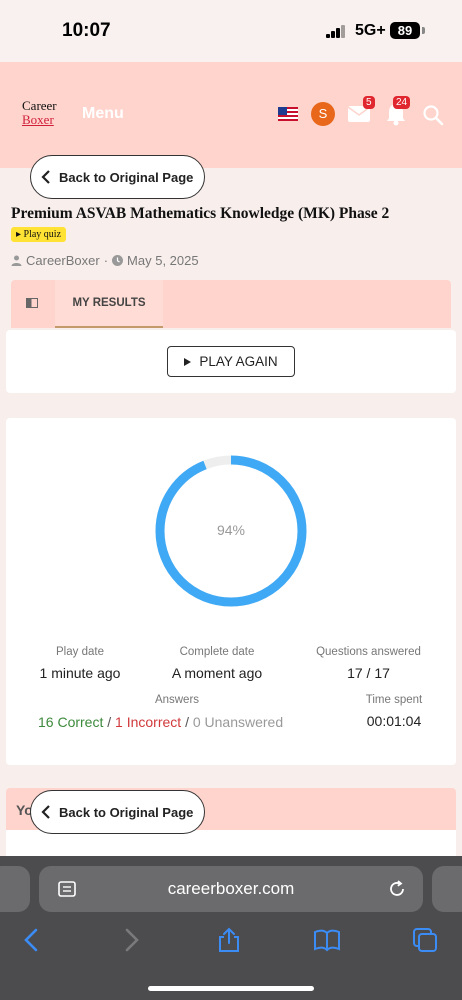 This screenshot has height=1000, width=462. I want to click on time-spent-value: 00:01:04, so click(394, 721).